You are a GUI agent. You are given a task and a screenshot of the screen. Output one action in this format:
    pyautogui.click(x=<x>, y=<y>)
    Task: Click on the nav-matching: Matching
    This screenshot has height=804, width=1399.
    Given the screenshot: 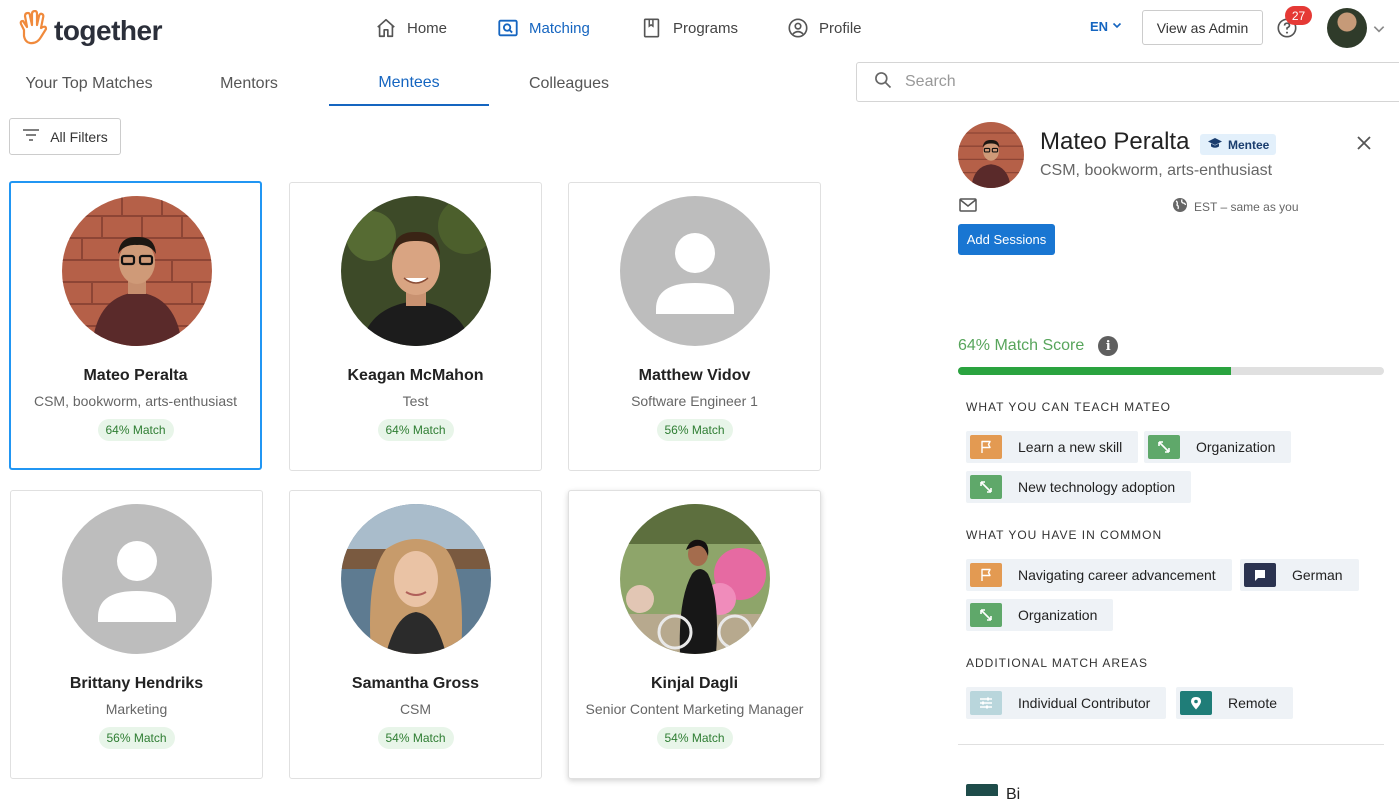 What is the action you would take?
    pyautogui.click(x=543, y=28)
    